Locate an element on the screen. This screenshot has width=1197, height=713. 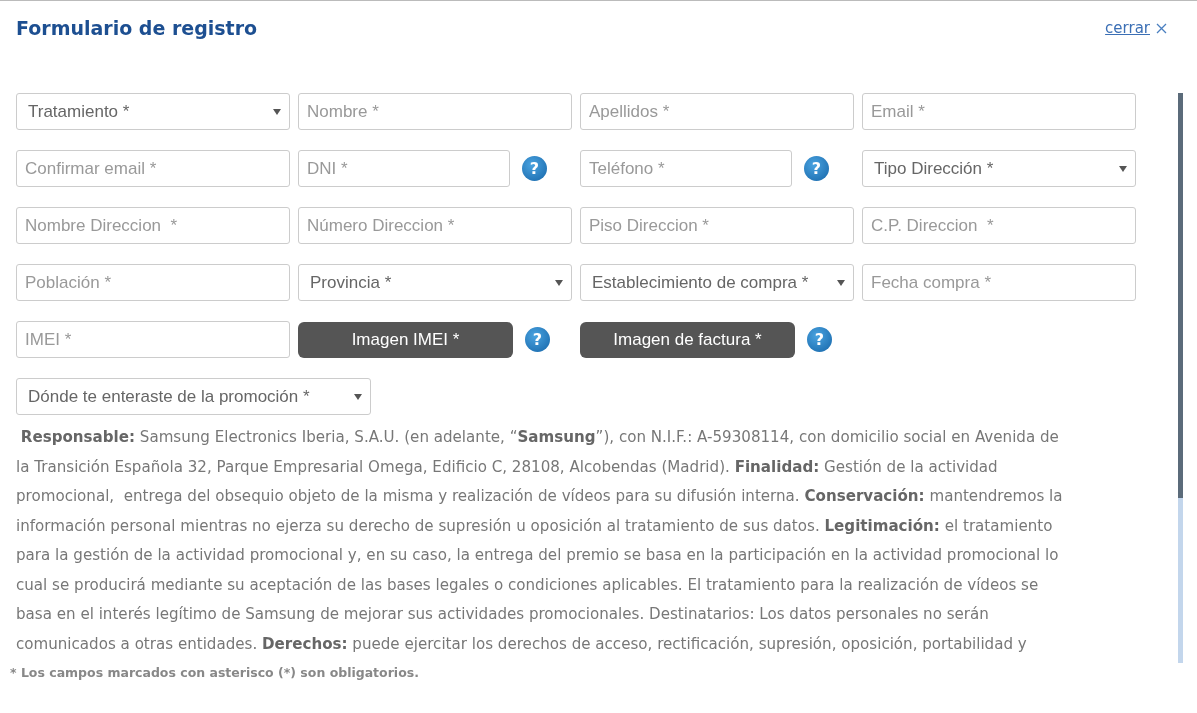
upload-button: Imagen IMEI * is located at coordinates (405, 339).